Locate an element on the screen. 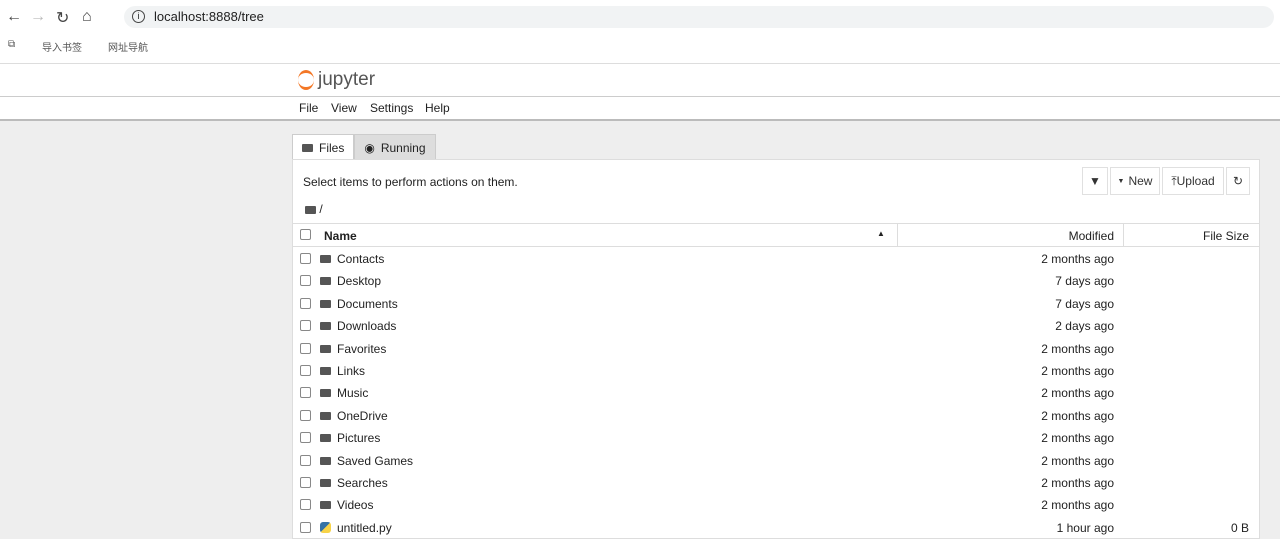 The image size is (1280, 539). tab-running: ◉ Running is located at coordinates (395, 147).